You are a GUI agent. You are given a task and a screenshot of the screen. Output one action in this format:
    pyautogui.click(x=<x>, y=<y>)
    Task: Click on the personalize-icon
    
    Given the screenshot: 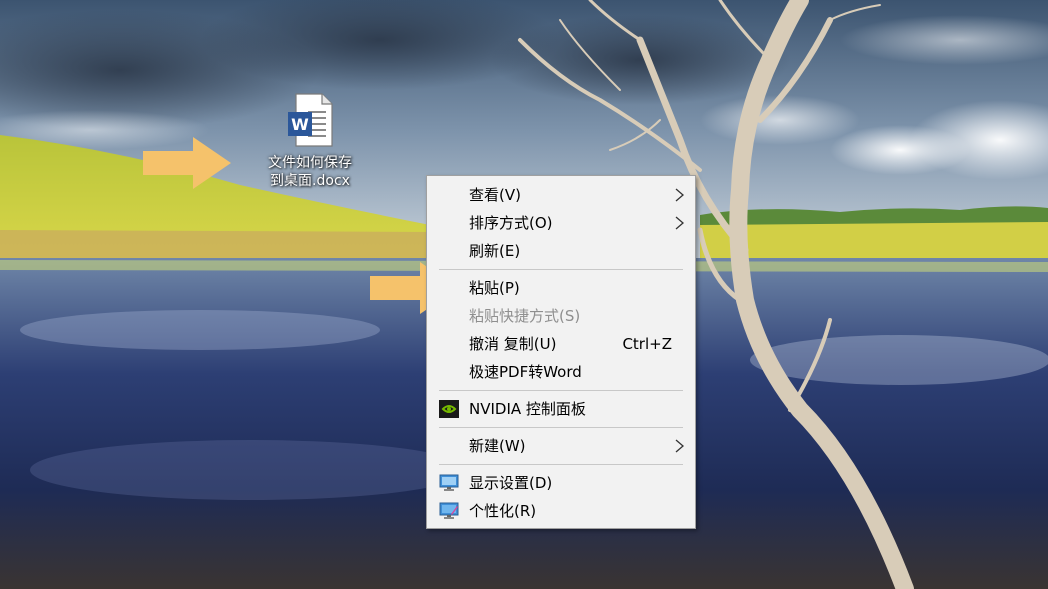 What is the action you would take?
    pyautogui.click(x=449, y=510)
    